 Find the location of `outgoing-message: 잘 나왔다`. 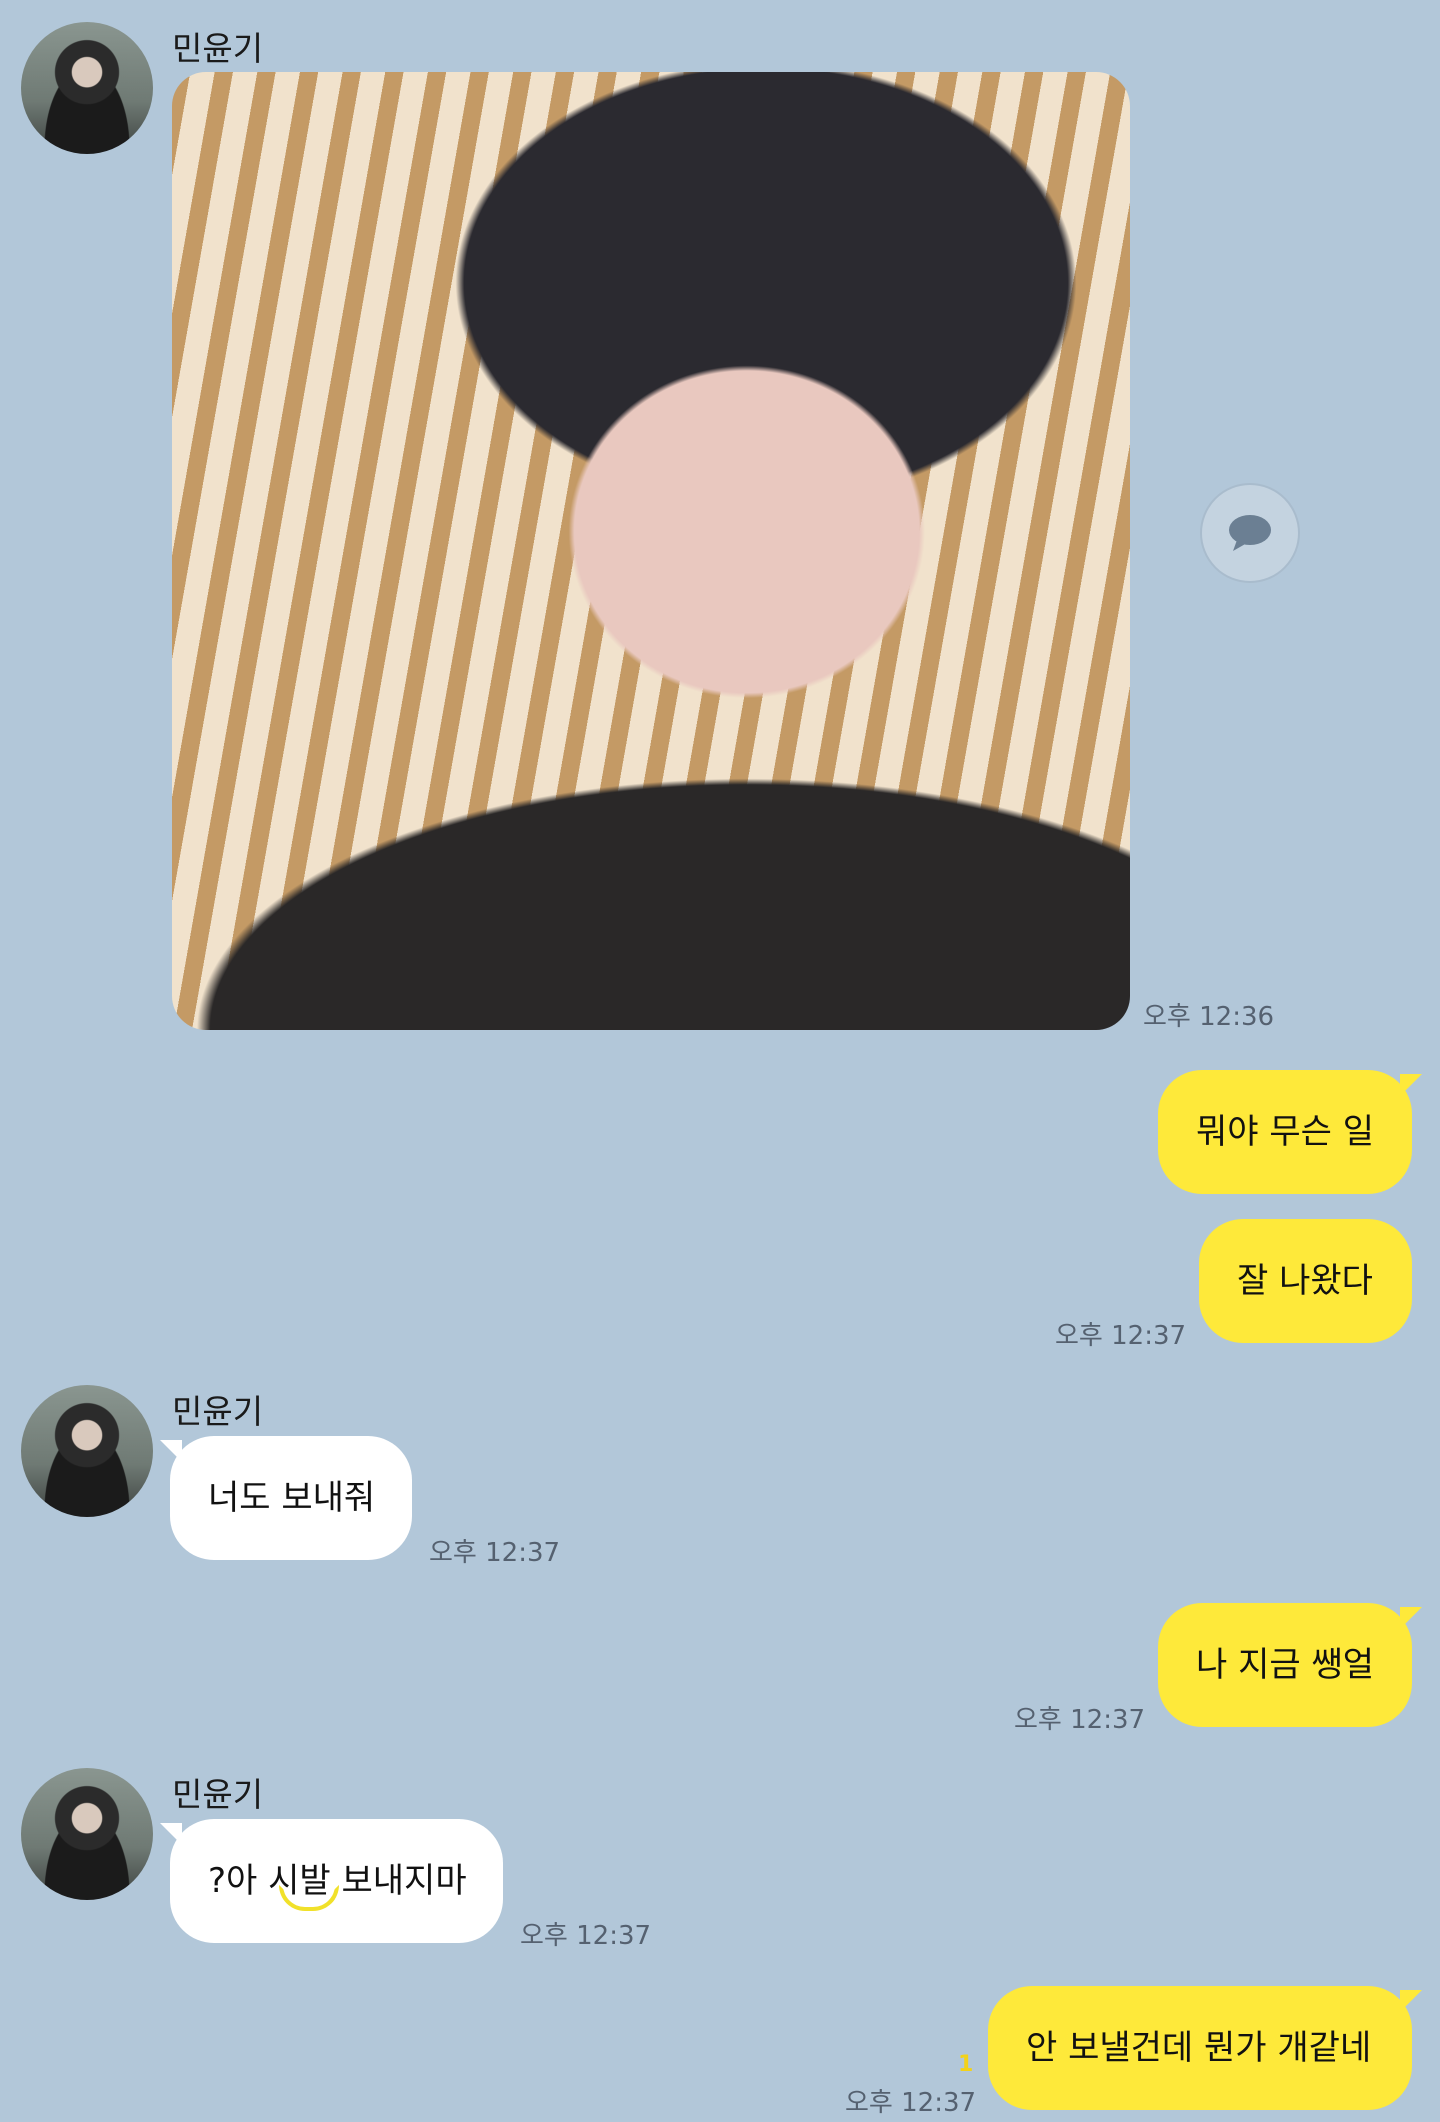

outgoing-message: 잘 나왔다 is located at coordinates (1305, 1281).